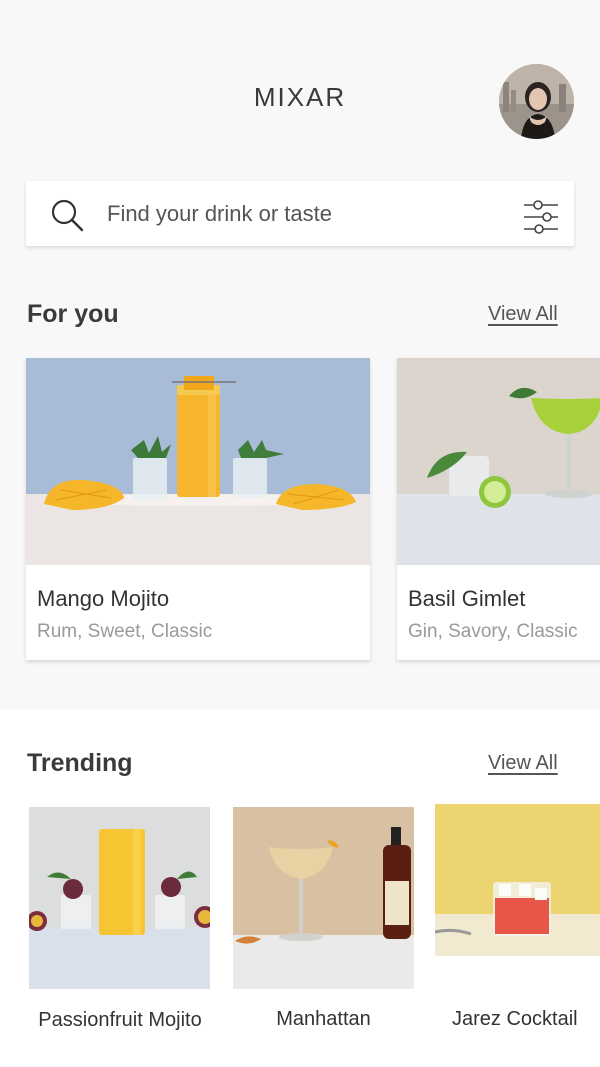 This screenshot has height=1067, width=600. What do you see at coordinates (67, 215) in the screenshot?
I see `search-icon` at bounding box center [67, 215].